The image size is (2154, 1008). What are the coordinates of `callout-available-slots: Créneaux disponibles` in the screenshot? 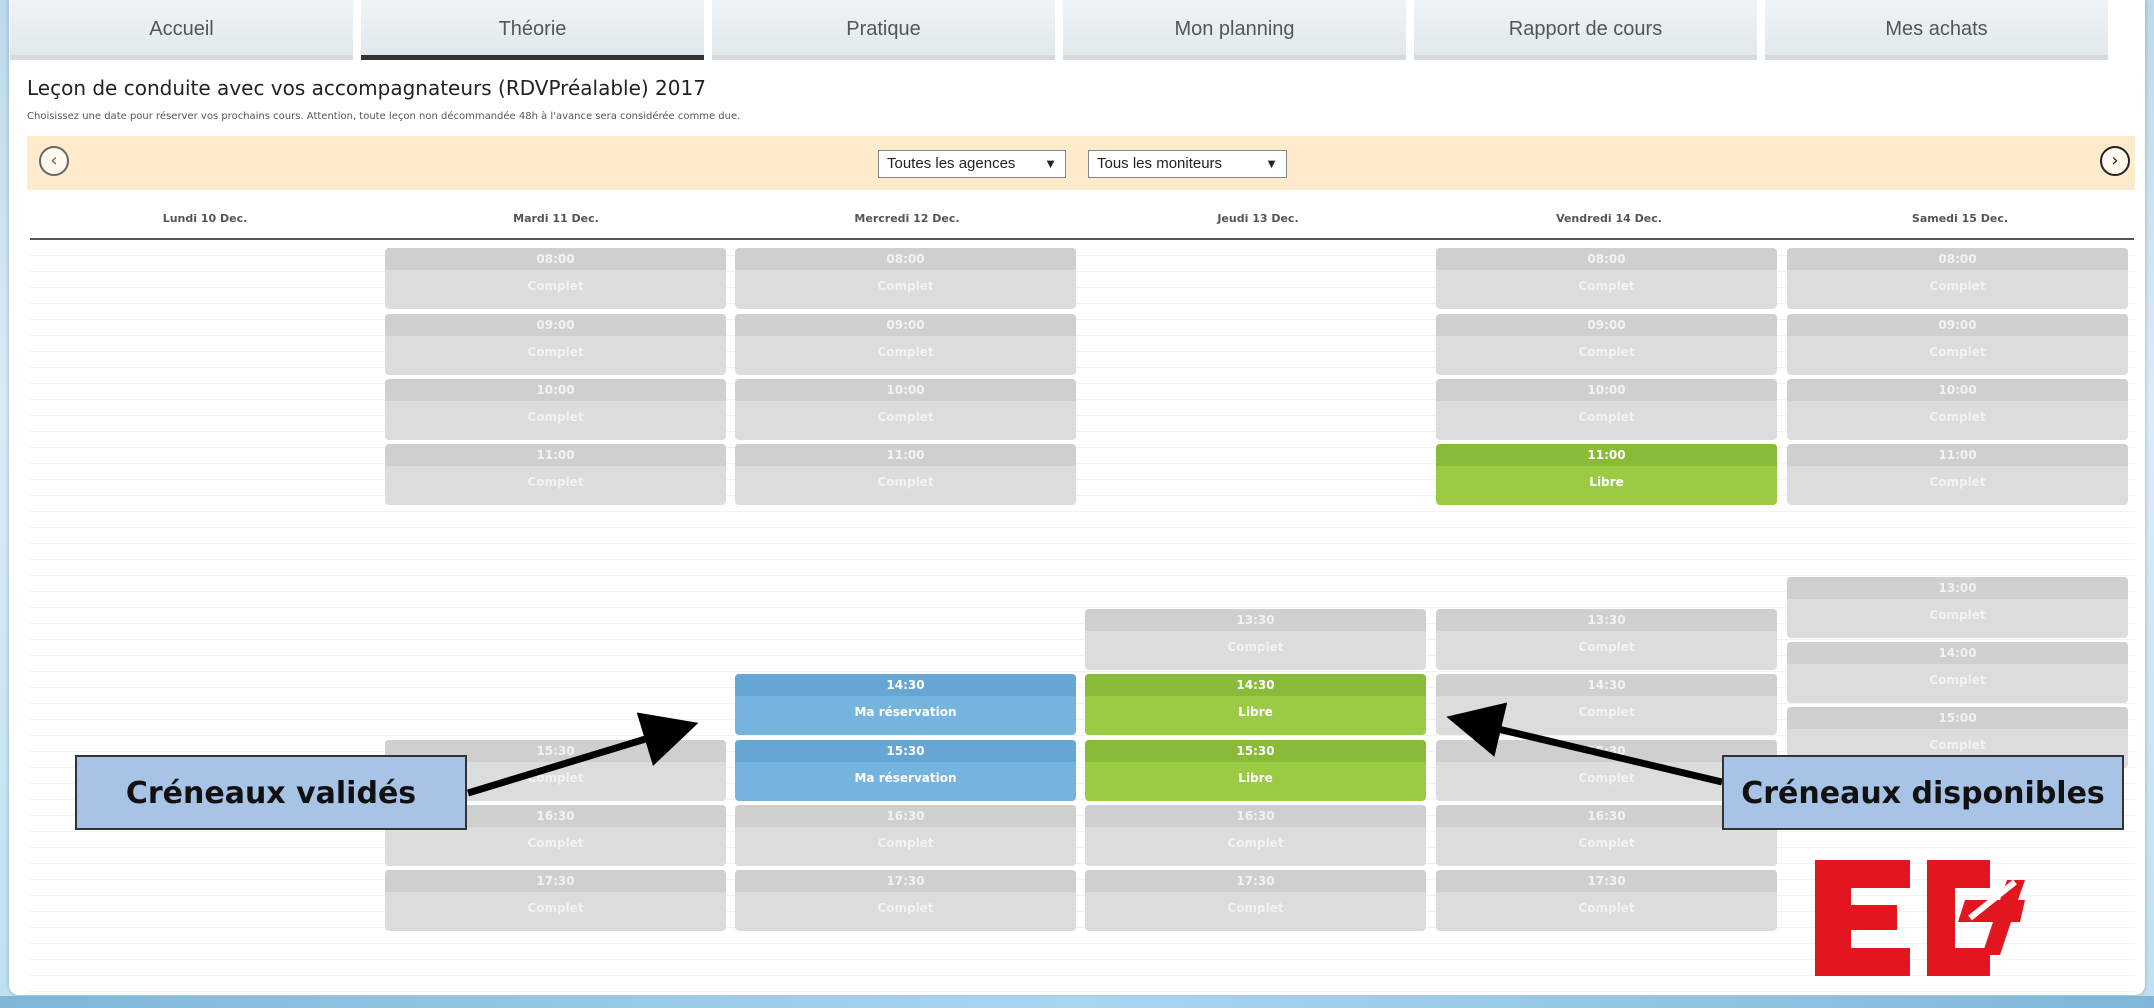 It's located at (1923, 792).